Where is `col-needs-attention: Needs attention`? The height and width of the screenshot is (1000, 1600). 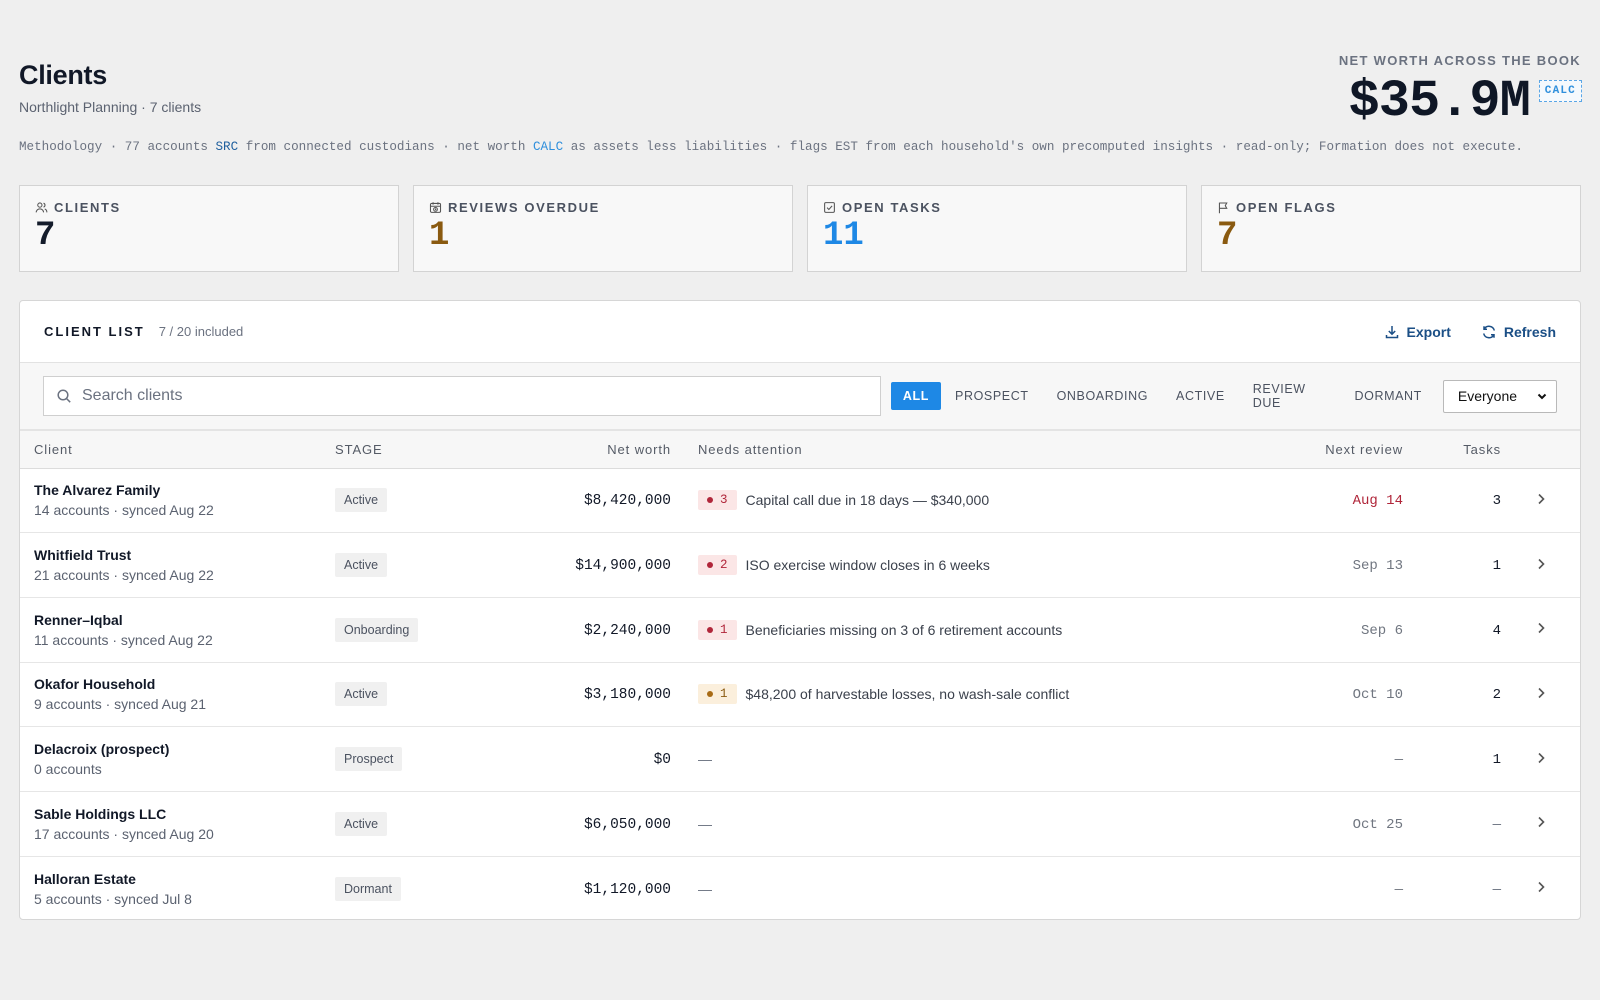
col-needs-attention: Needs attention is located at coordinates (962, 450).